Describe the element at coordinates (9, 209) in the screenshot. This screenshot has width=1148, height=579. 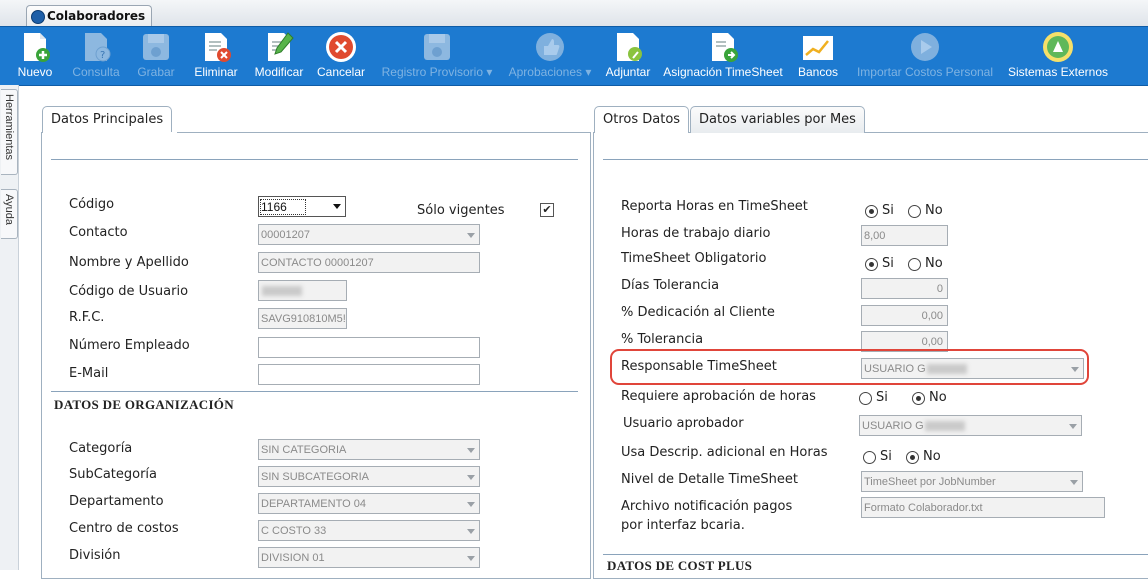
I see `ayuda-label: Ayuda` at that location.